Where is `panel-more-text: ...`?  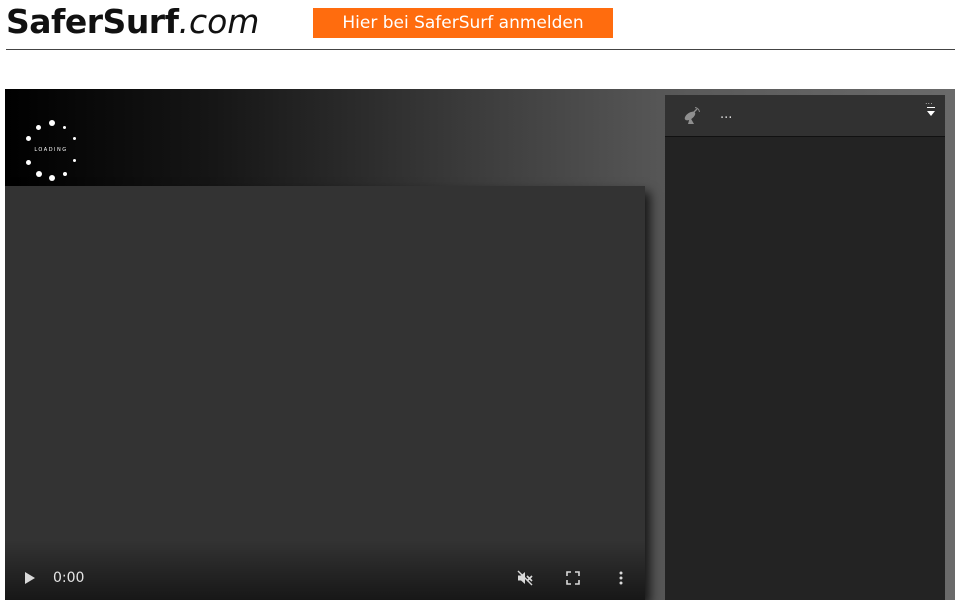
panel-more-text: ... is located at coordinates (929, 101).